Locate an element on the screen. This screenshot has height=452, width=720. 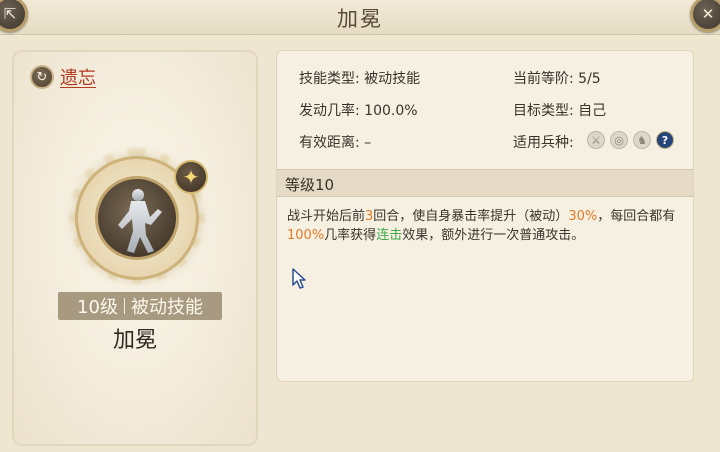
range-value: – is located at coordinates (368, 143).